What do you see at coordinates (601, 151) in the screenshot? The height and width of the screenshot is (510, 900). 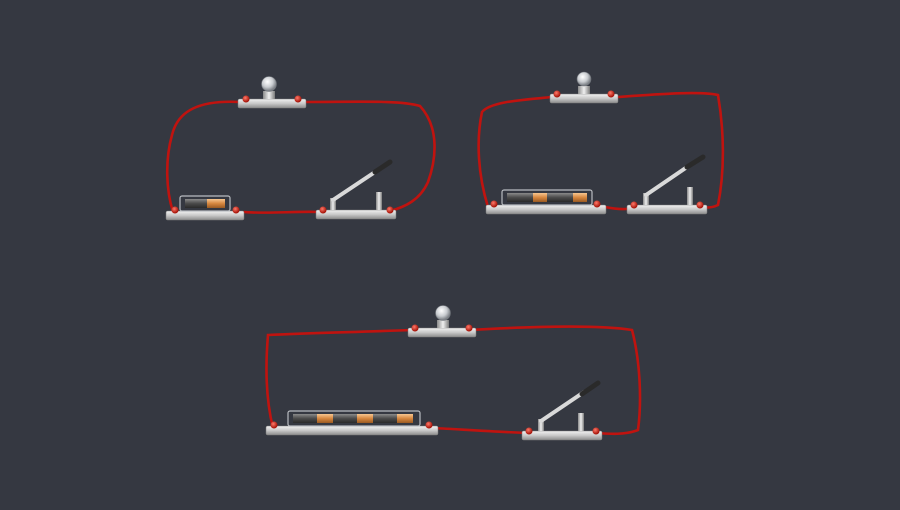 I see `wire` at bounding box center [601, 151].